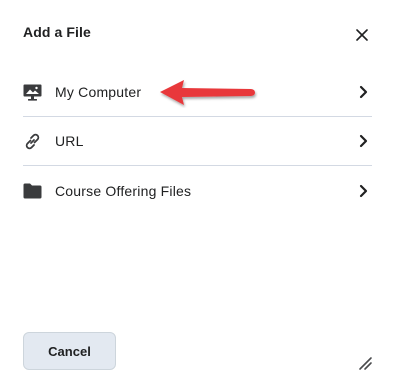  I want to click on close-button, so click(362, 35).